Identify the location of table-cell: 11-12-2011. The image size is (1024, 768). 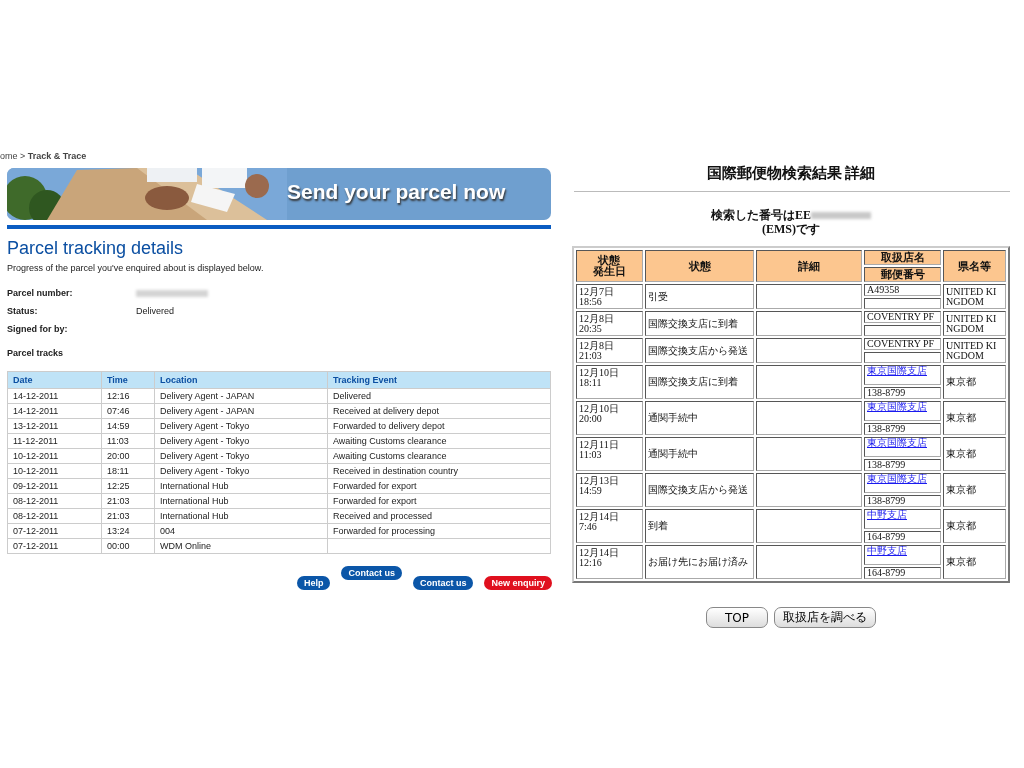
(54, 441).